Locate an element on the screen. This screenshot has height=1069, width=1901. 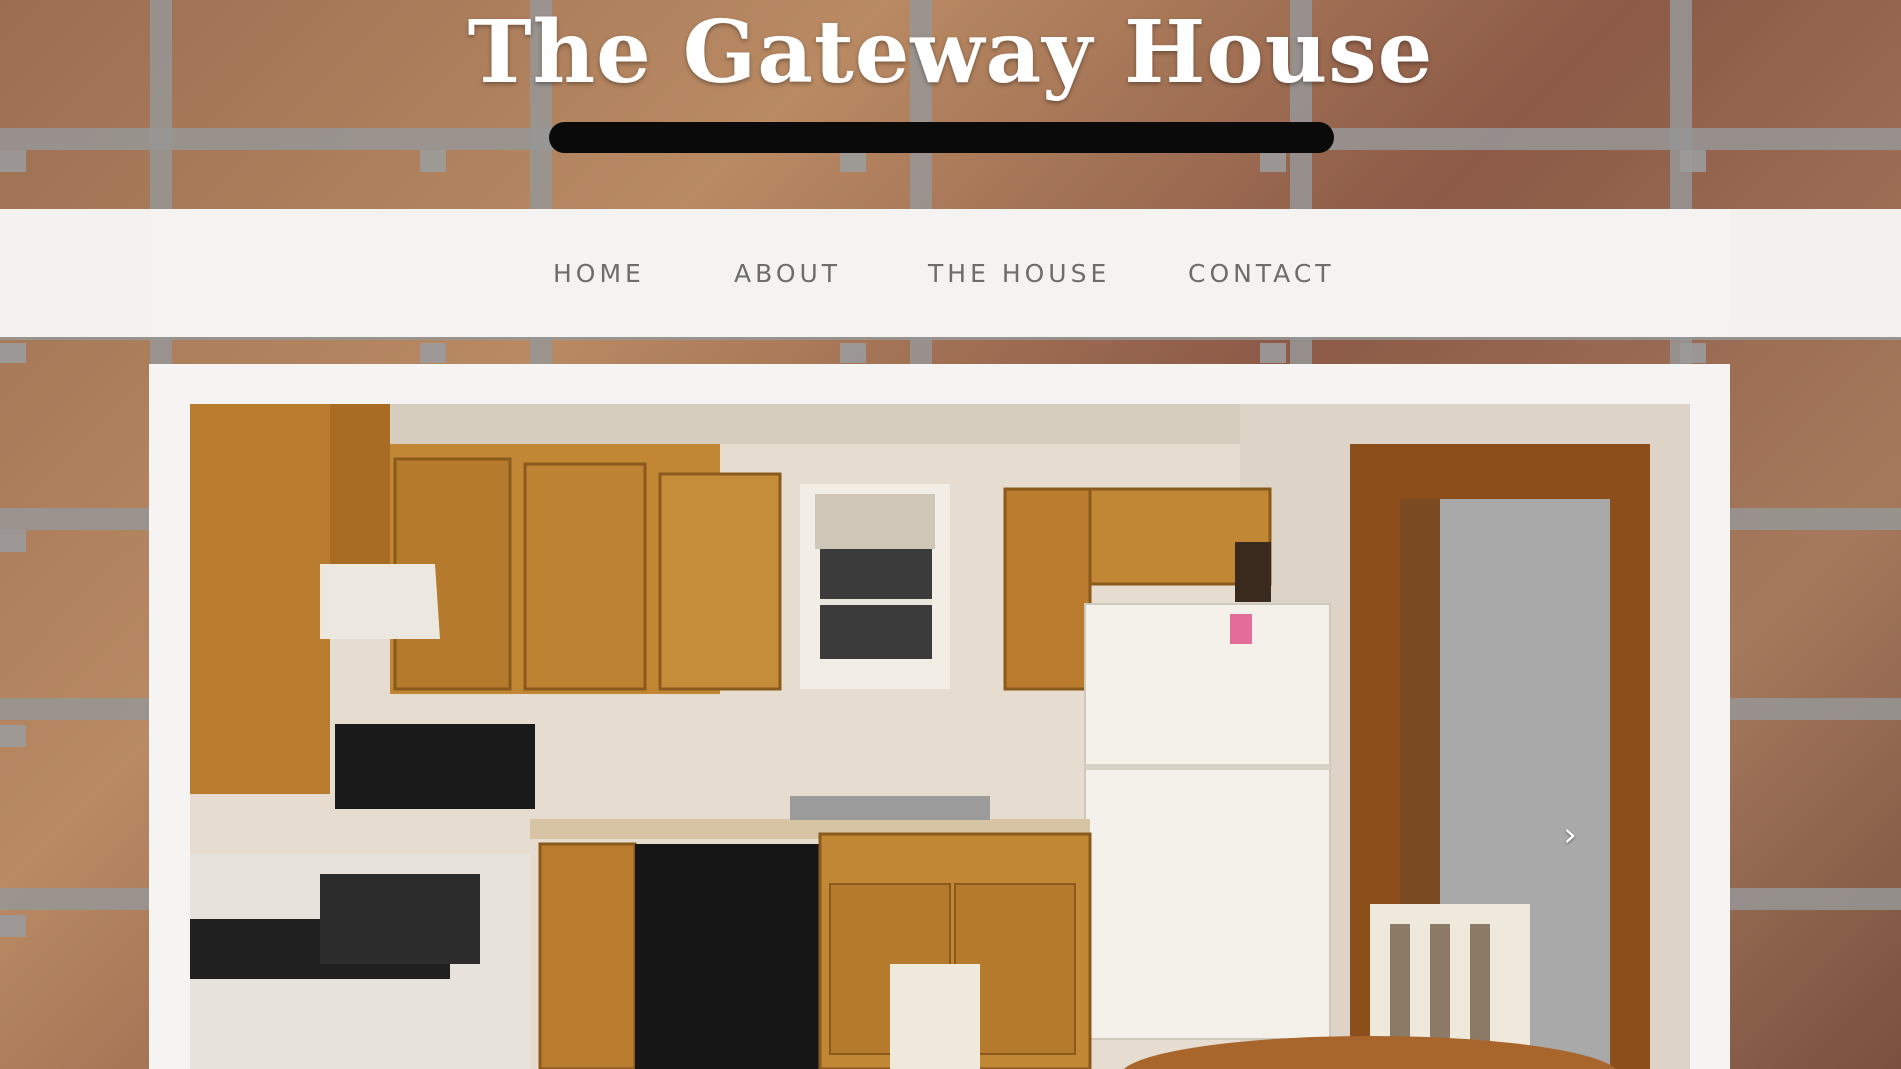
brick-wall-background is located at coordinates (950, 353).